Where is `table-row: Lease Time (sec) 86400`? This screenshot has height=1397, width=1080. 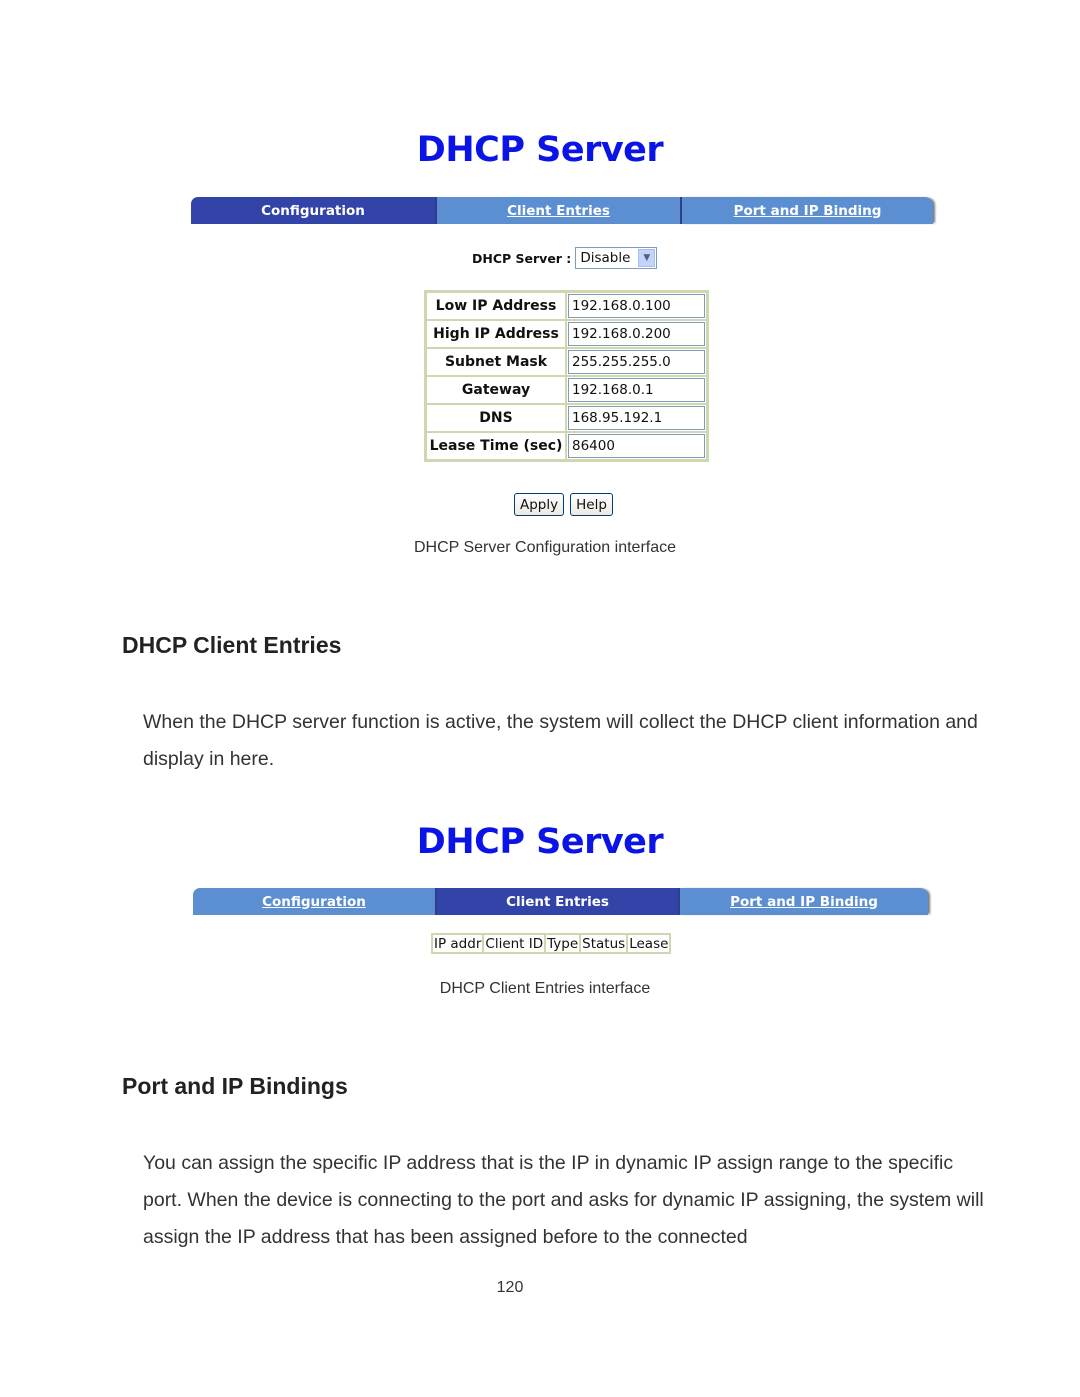
table-row: Lease Time (sec) 86400 is located at coordinates (566, 446).